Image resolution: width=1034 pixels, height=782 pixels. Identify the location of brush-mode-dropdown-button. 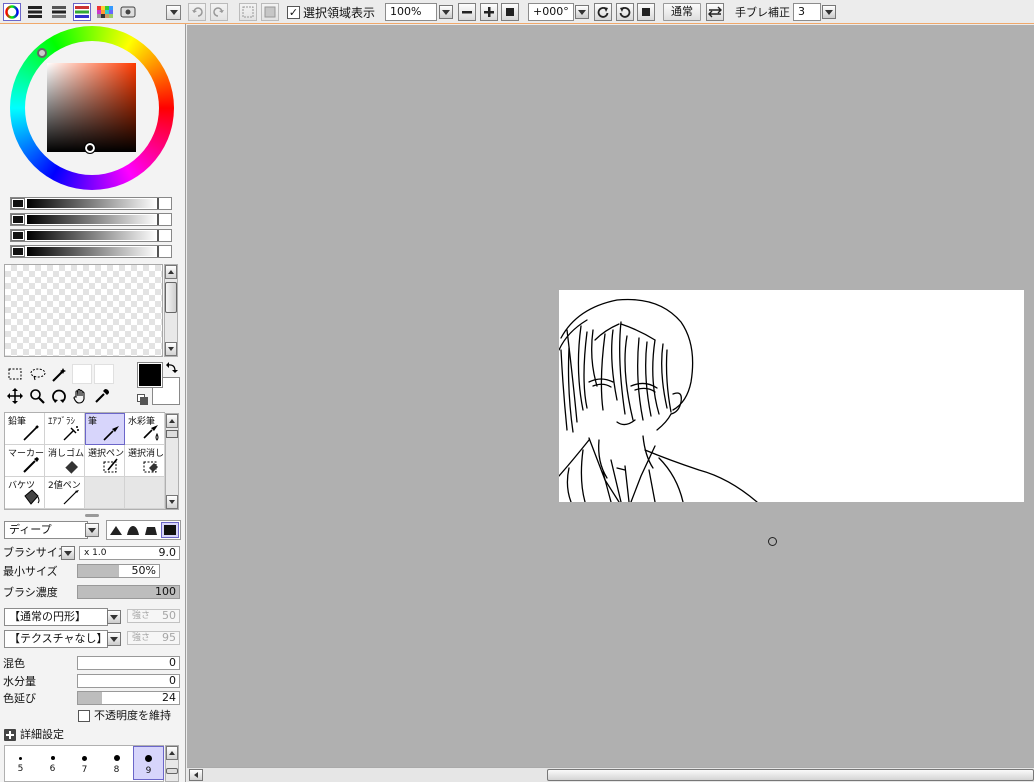
(92, 530).